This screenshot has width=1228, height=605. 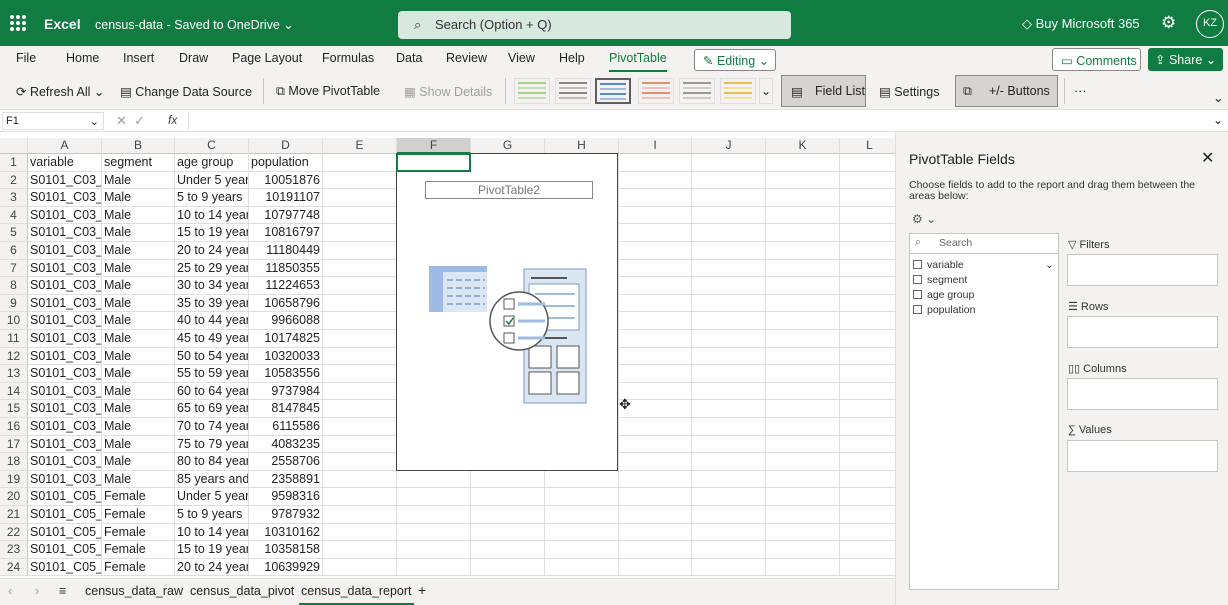 What do you see at coordinates (138, 215) in the screenshot?
I see `cell-b4: Male` at bounding box center [138, 215].